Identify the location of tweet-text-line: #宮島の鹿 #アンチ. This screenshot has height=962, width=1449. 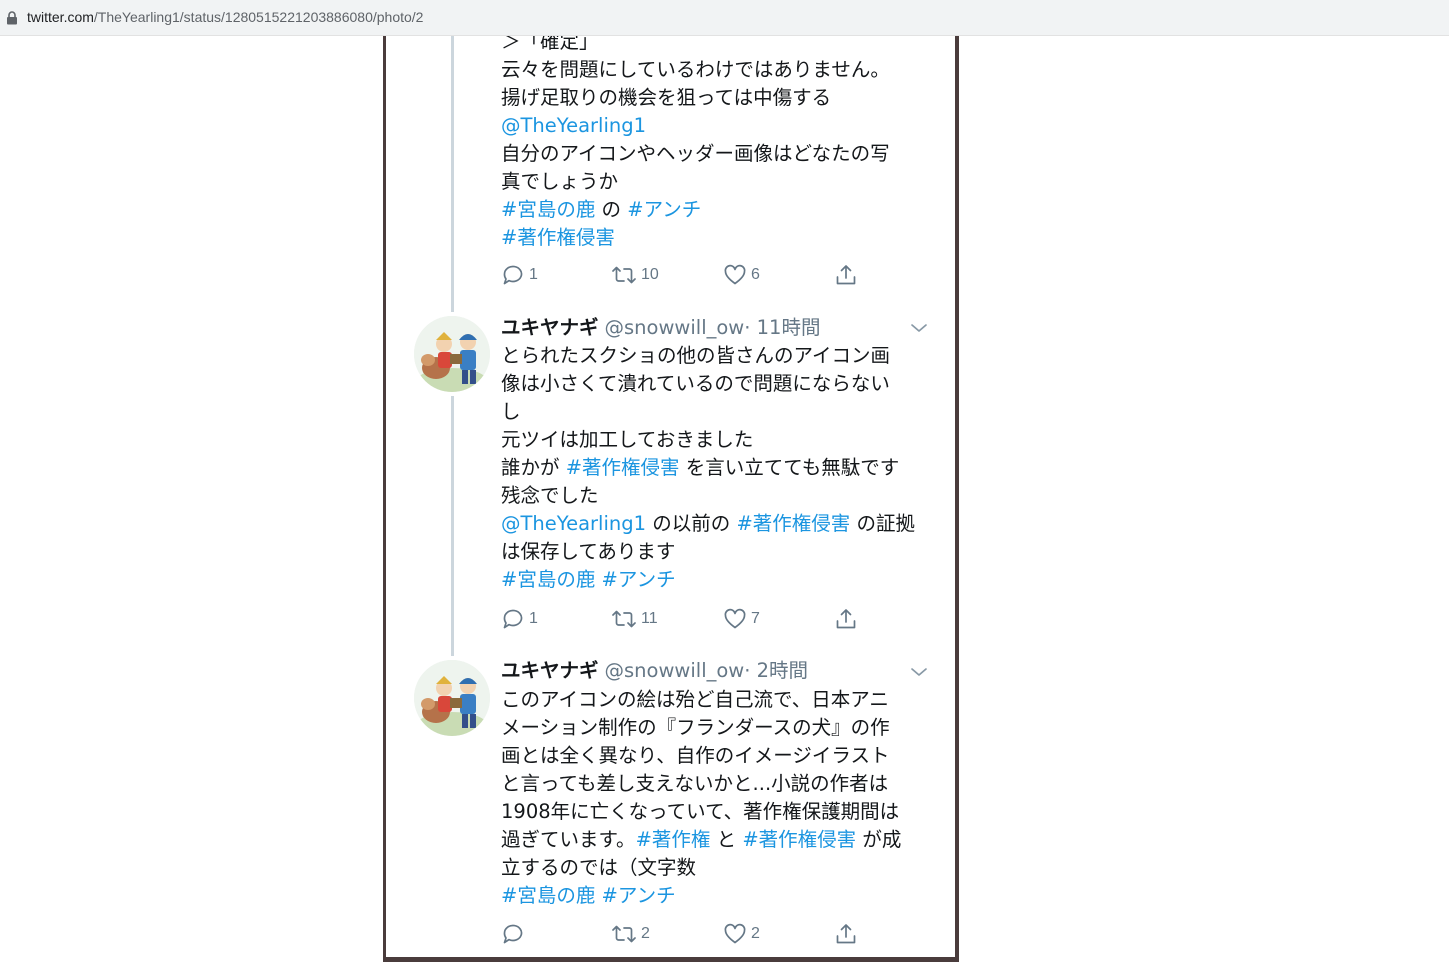
(716, 896).